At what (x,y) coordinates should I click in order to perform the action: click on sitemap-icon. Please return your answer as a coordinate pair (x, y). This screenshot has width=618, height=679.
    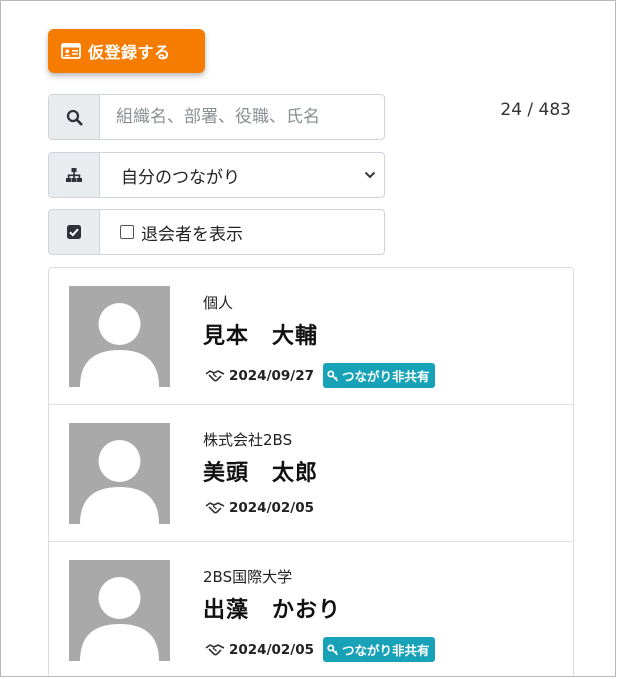
    Looking at the image, I should click on (74, 175).